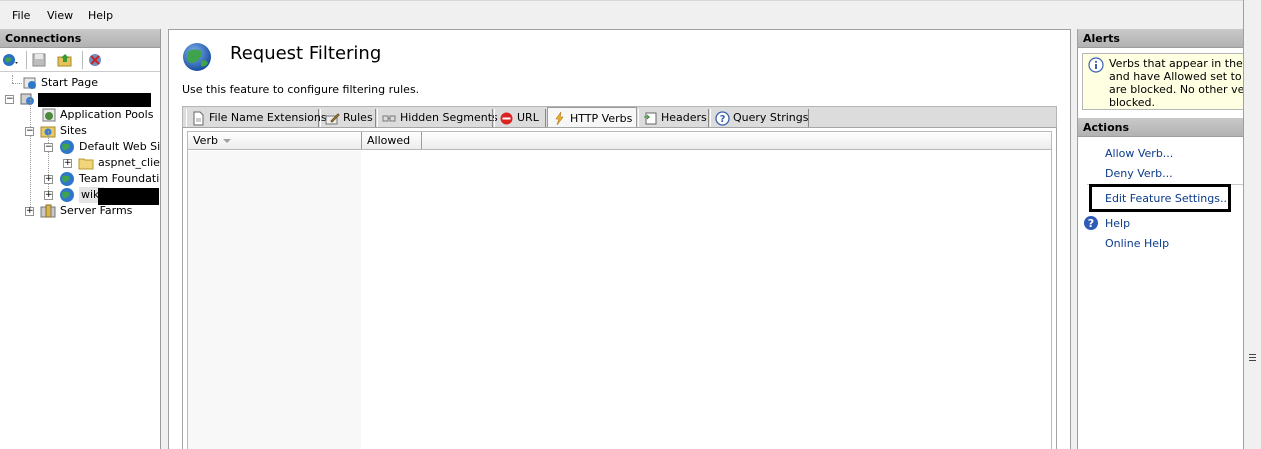 Image resolution: width=1261 pixels, height=449 pixels. What do you see at coordinates (94, 100) in the screenshot?
I see `redacted-server-name` at bounding box center [94, 100].